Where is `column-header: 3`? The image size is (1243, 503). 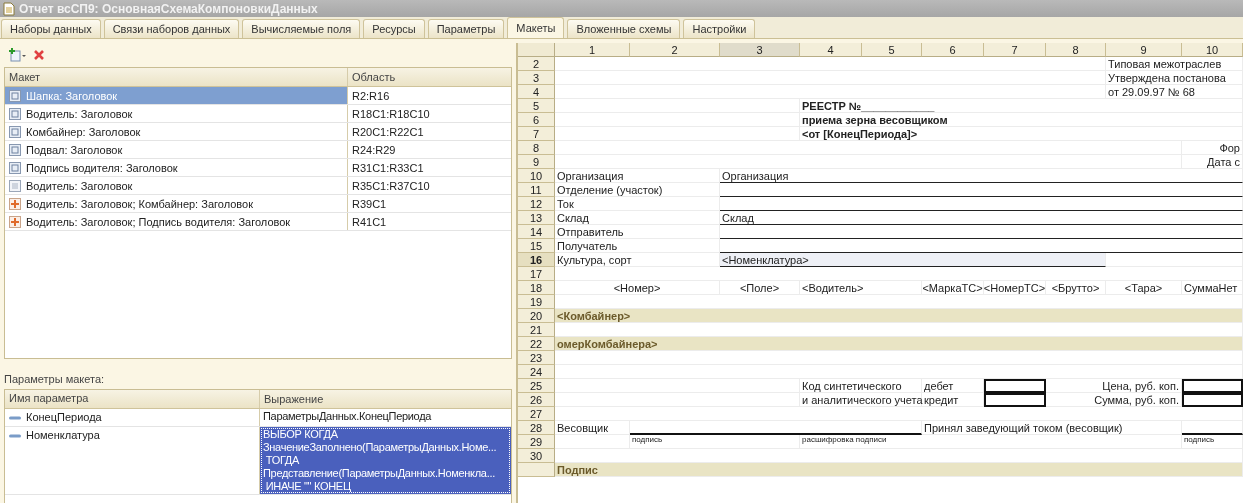 column-header: 3 is located at coordinates (760, 50).